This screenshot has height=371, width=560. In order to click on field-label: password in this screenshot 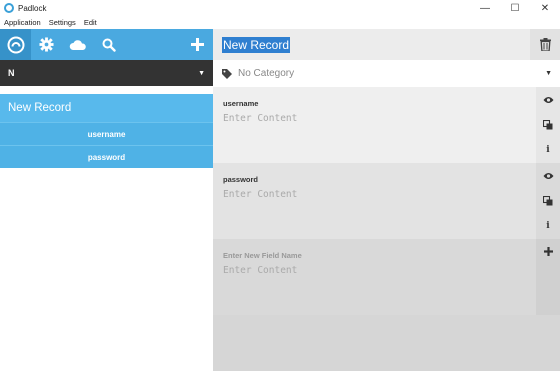, I will do `click(241, 179)`.